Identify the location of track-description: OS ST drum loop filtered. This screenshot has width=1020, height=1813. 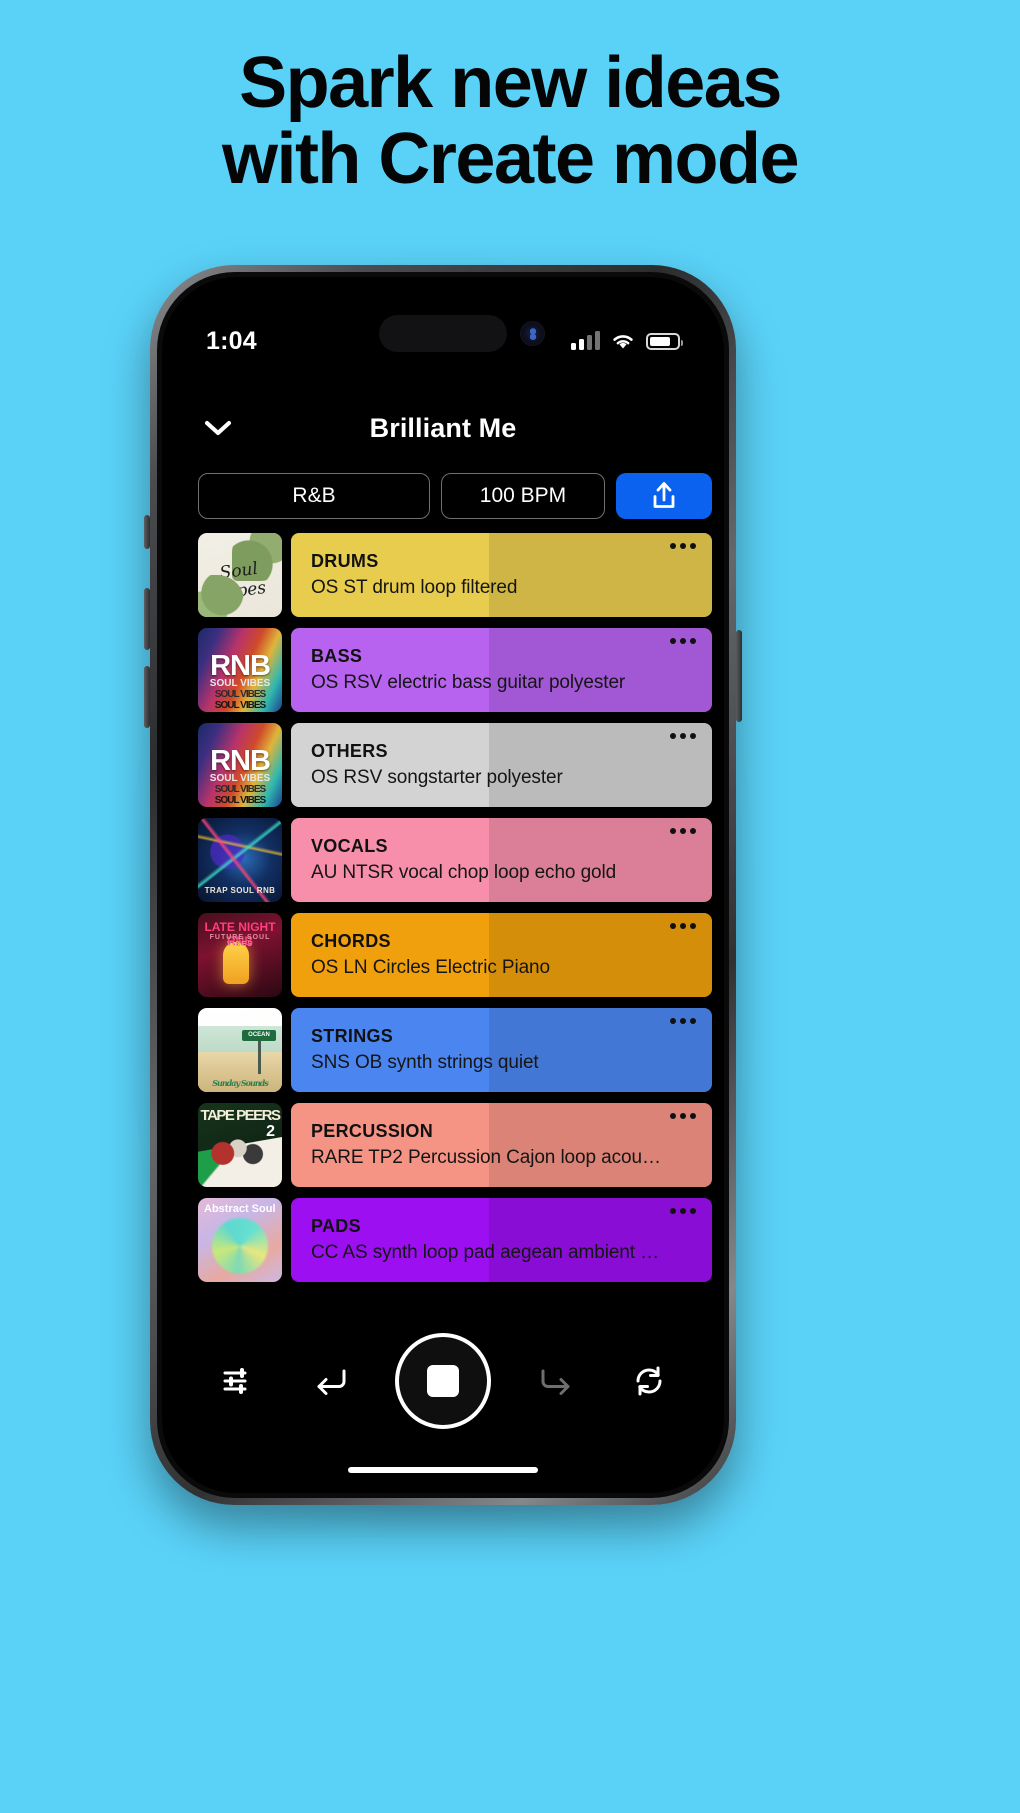
(414, 587).